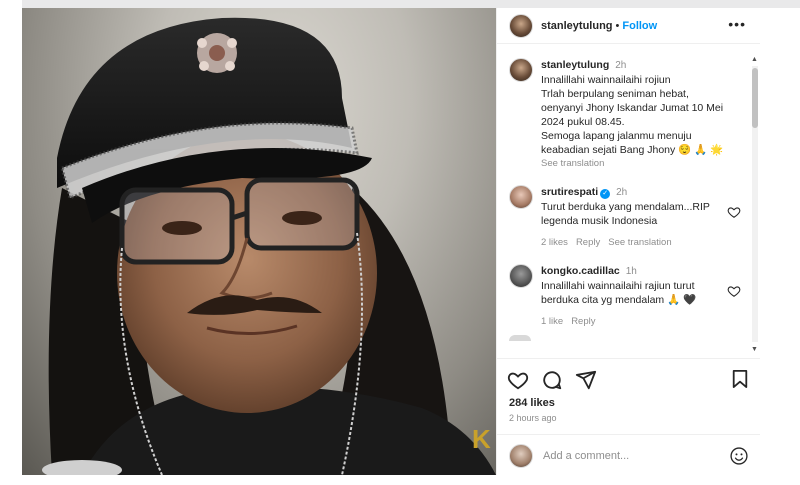 The height and width of the screenshot is (485, 800). I want to click on browser-top-bar, so click(400, 4).